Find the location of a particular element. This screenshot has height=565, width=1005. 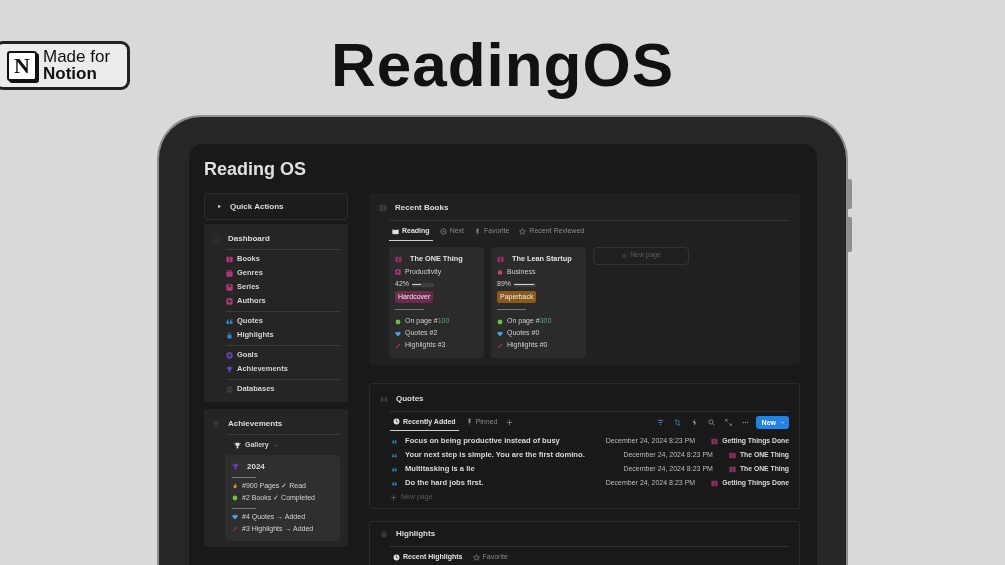

panel-title: Recent Books is located at coordinates (422, 208).